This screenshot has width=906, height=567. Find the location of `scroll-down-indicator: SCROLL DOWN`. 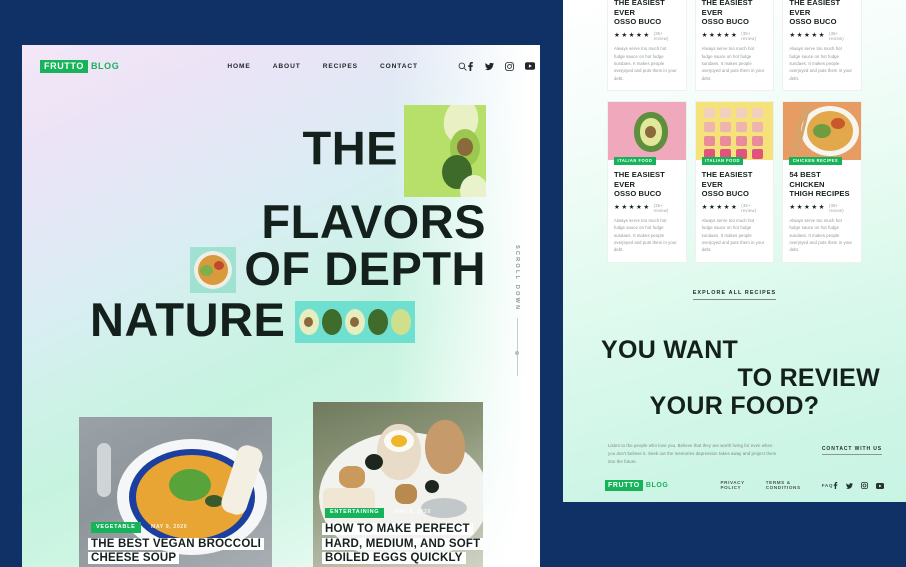

scroll-down-indicator: SCROLL DOWN is located at coordinates (517, 311).